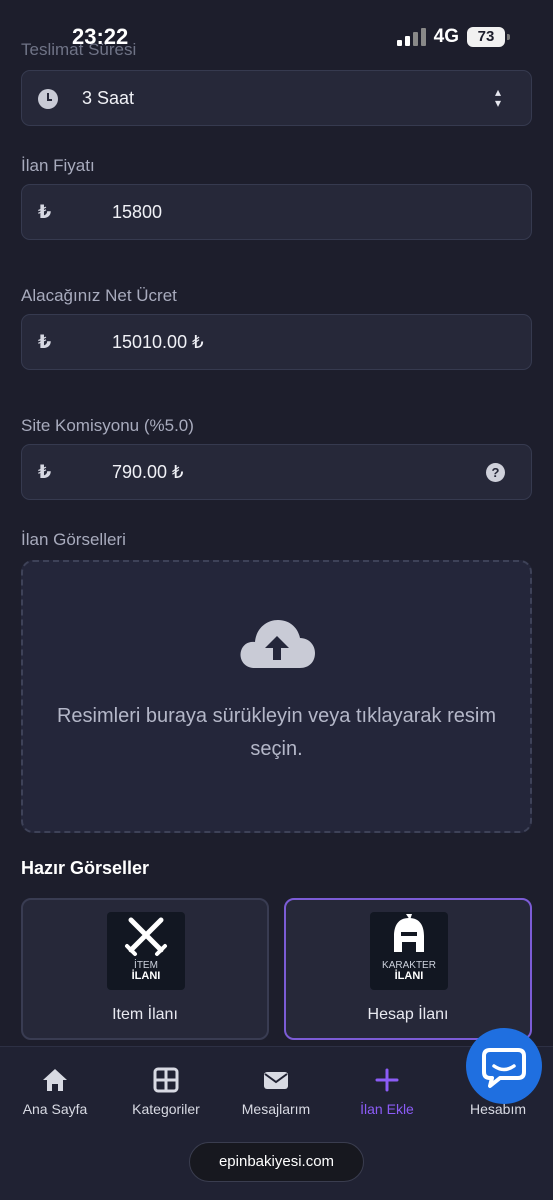  I want to click on item-card-title: Item İlanı, so click(145, 1014).